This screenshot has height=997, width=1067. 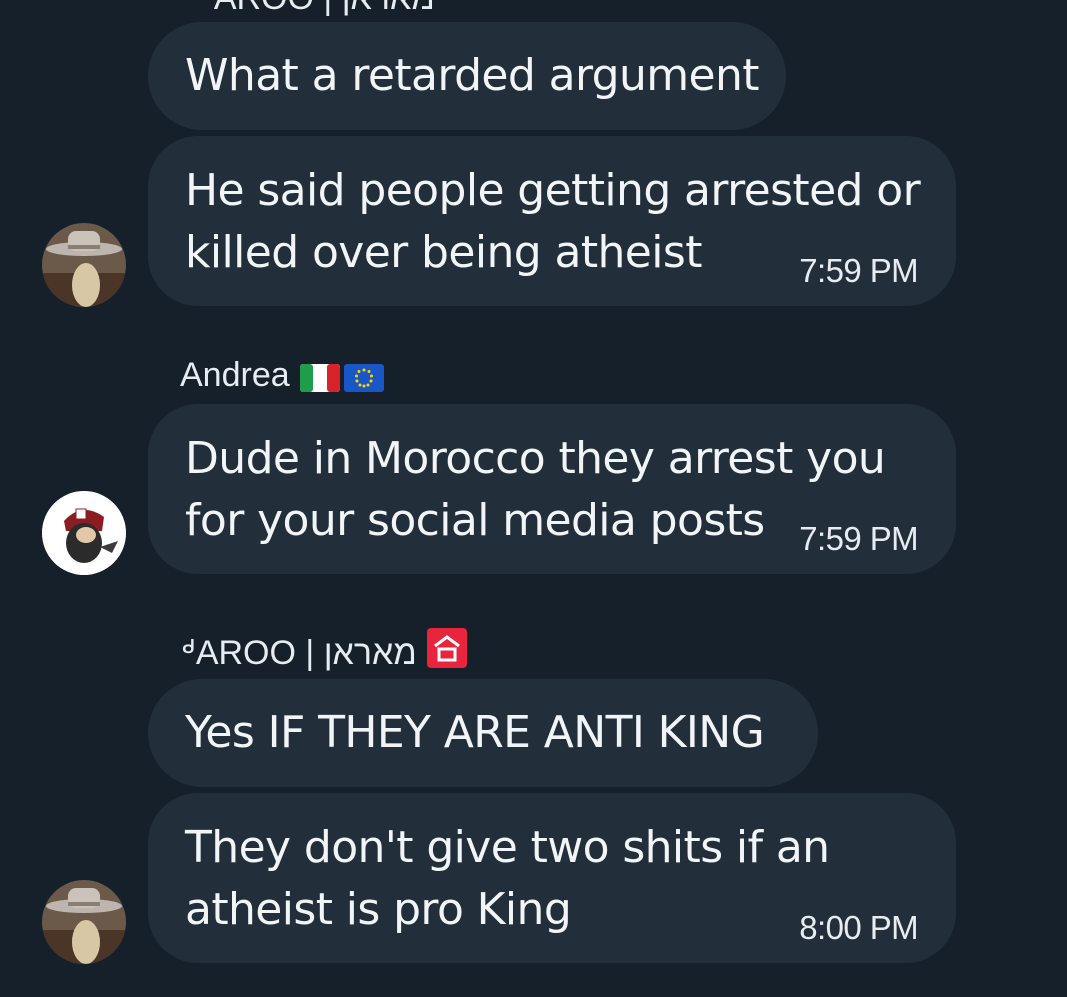 I want to click on italy-flag-icon, so click(x=319, y=377).